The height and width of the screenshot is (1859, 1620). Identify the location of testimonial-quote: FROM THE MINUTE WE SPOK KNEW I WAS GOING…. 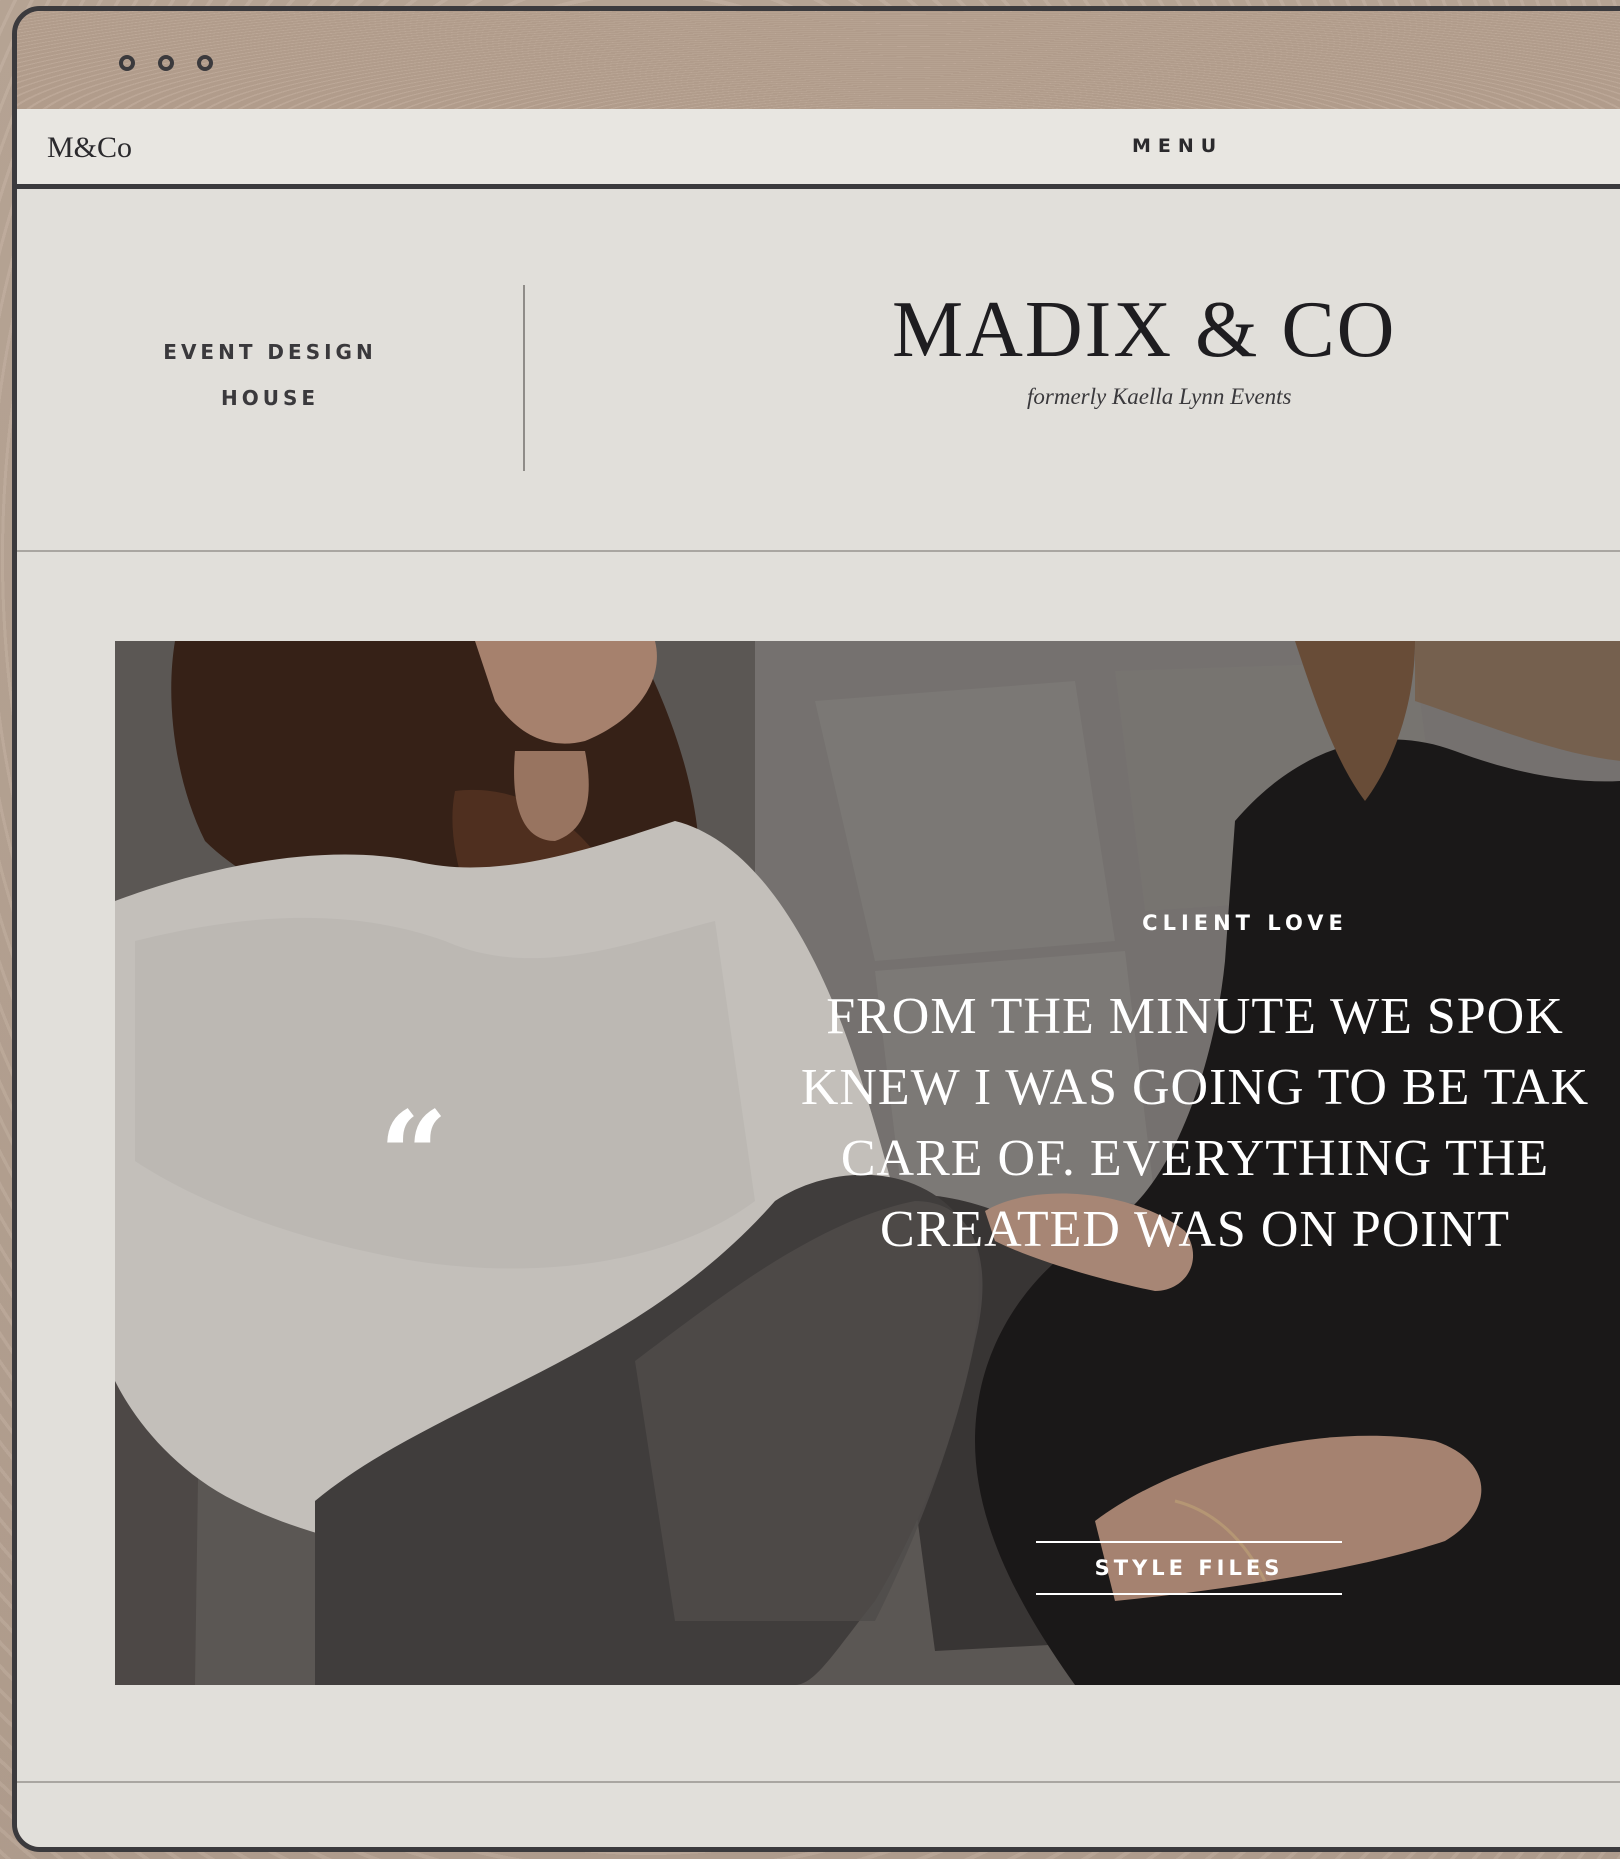
(1082, 1123).